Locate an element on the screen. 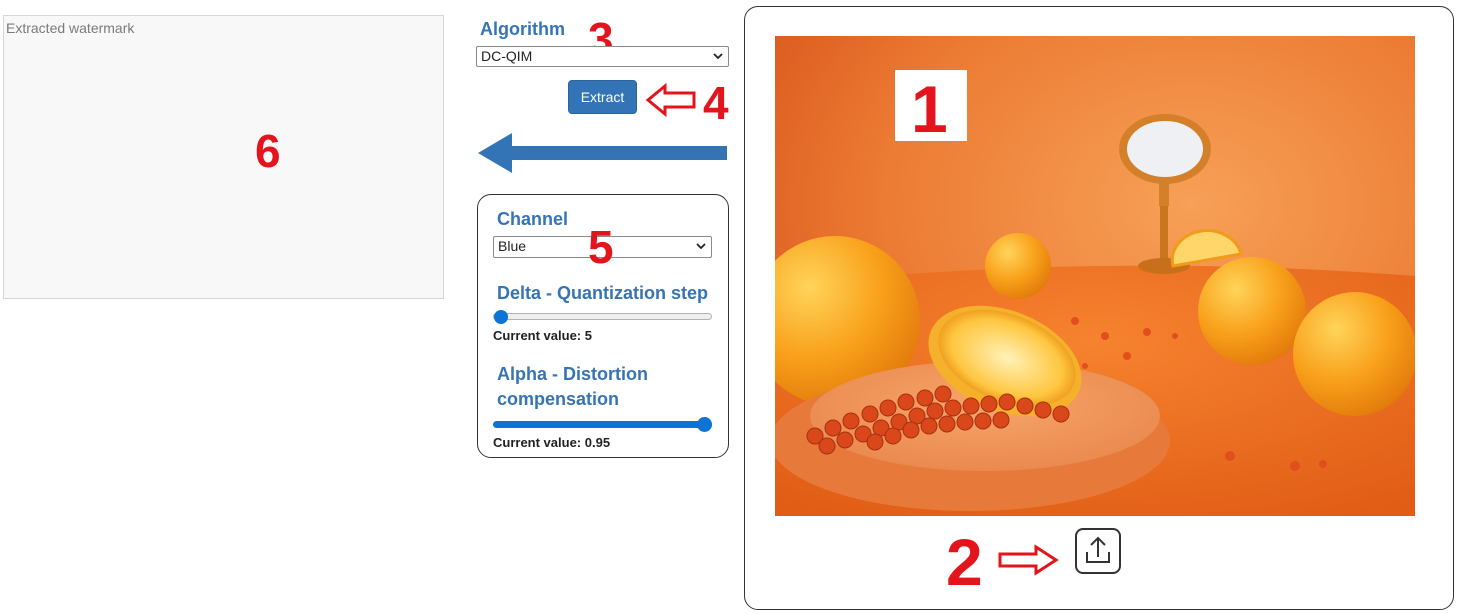 This screenshot has width=1459, height=614. annotation-5: 5 is located at coordinates (601, 247).